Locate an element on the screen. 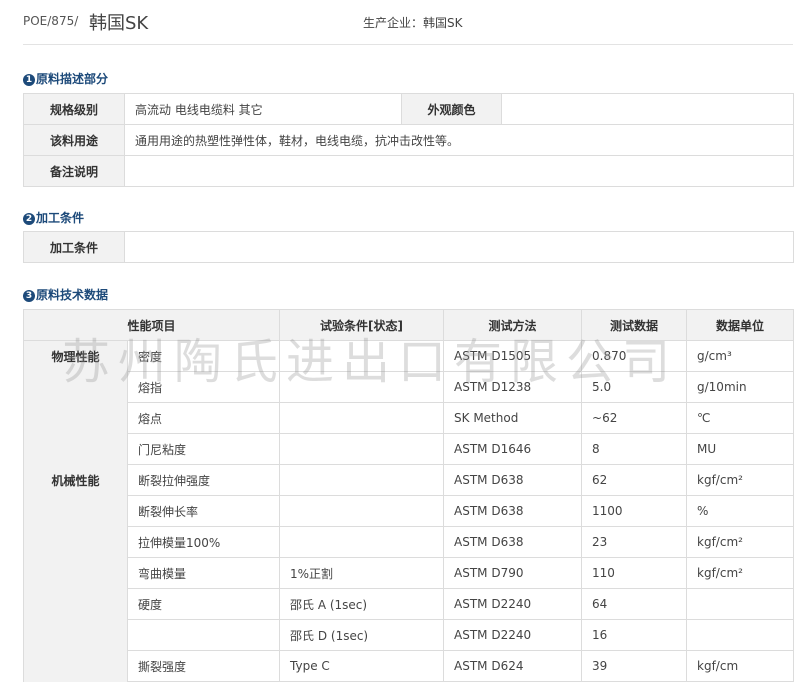 Image resolution: width=803 pixels, height=698 pixels. table-row: 撕裂强度 Type C ASTM D624 39 kgf/cm is located at coordinates (409, 666).